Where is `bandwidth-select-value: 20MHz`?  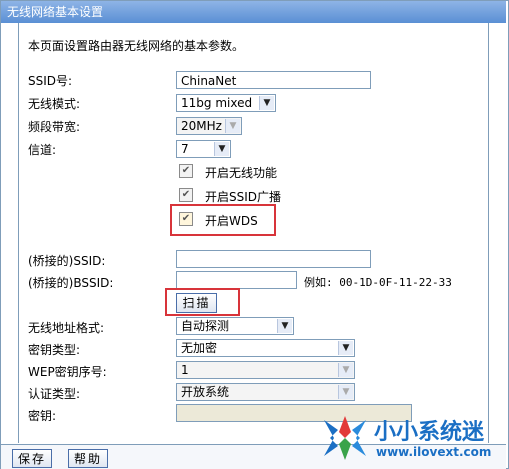 bandwidth-select-value: 20MHz is located at coordinates (201, 126).